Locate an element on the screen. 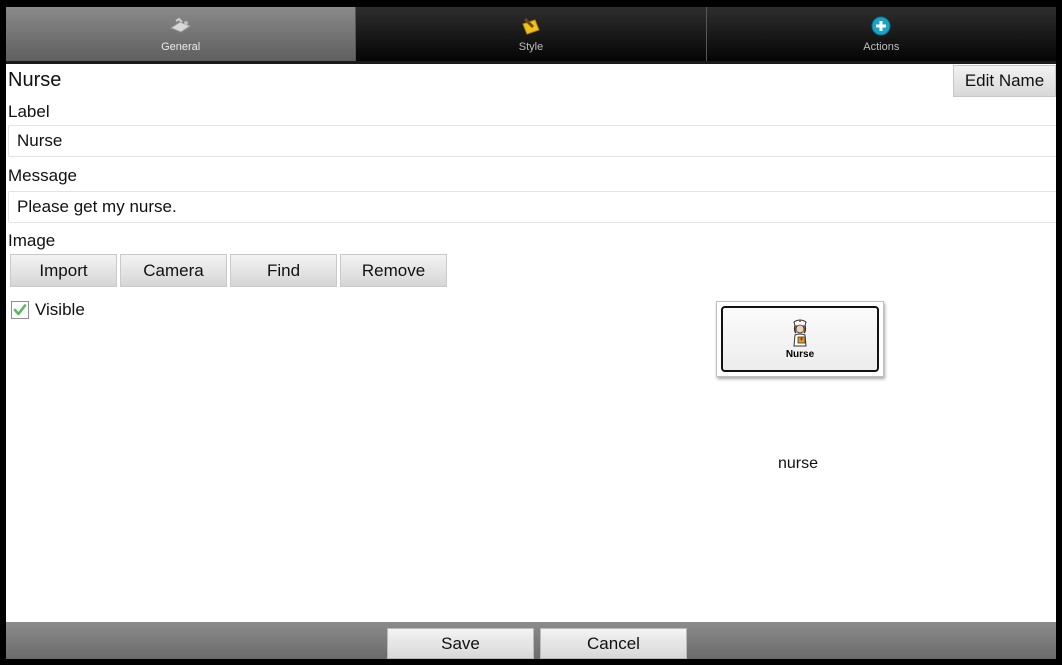 The height and width of the screenshot is (665, 1062). preview-label: Nurse is located at coordinates (800, 354).